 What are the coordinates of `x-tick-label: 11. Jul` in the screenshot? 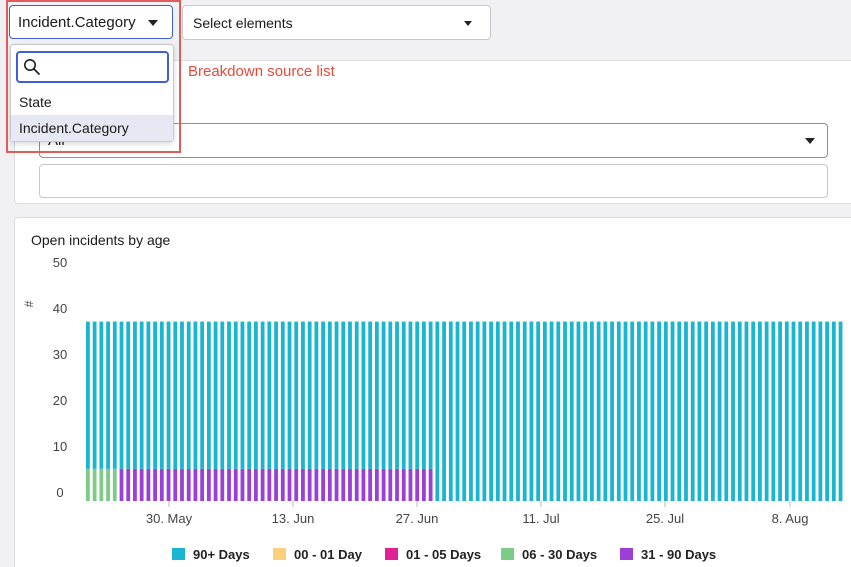 It's located at (540, 518).